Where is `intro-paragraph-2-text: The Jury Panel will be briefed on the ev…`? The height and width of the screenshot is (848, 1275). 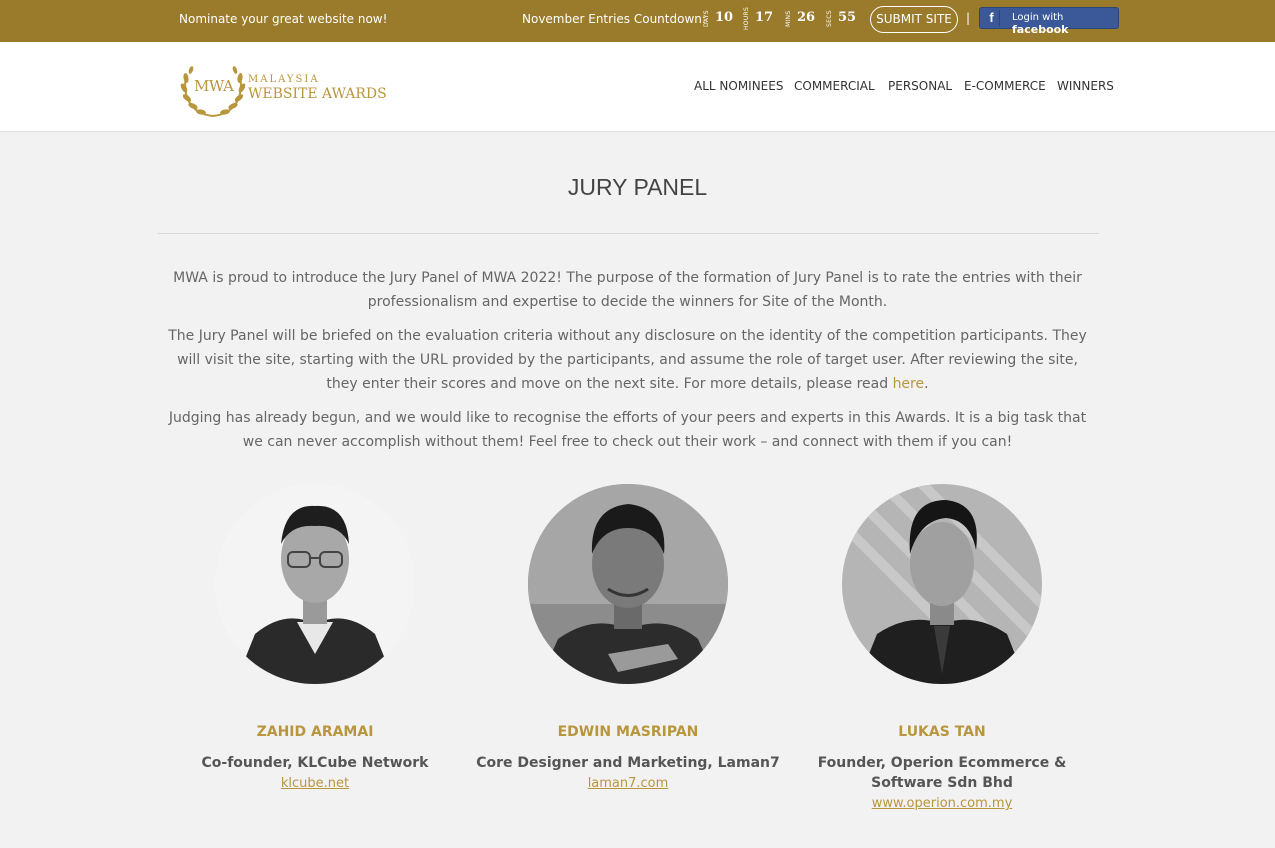 intro-paragraph-2-text: The Jury Panel will be briefed on the ev… is located at coordinates (627, 360).